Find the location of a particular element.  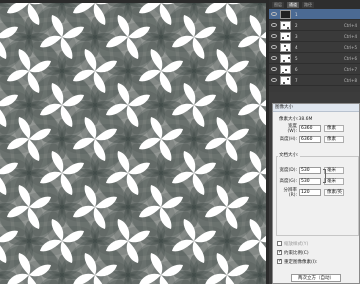

document-size-title: 文档大小: is located at coordinates (289, 155).